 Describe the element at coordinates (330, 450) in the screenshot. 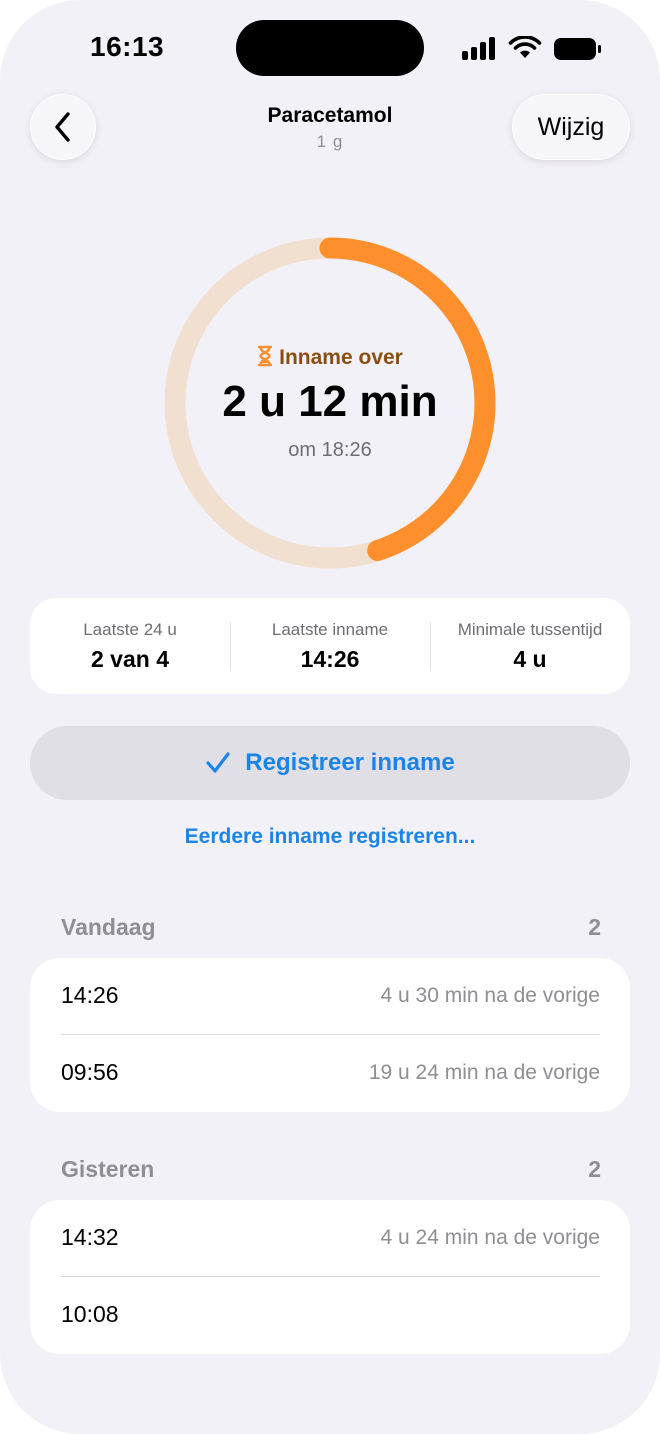

I see `timer-at: om 18:26` at that location.